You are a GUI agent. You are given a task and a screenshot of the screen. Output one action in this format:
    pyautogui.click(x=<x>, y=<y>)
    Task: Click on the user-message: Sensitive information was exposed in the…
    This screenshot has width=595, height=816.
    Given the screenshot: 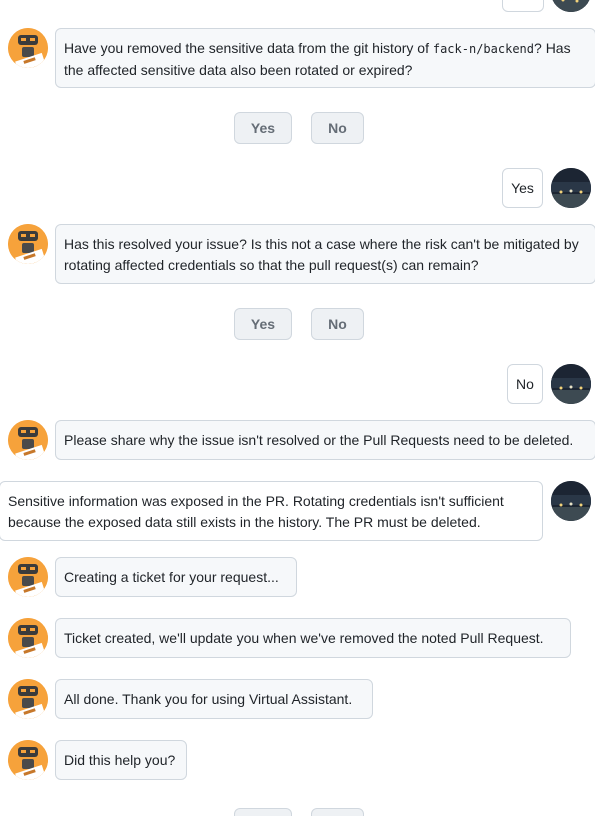 What is the action you would take?
    pyautogui.click(x=271, y=511)
    